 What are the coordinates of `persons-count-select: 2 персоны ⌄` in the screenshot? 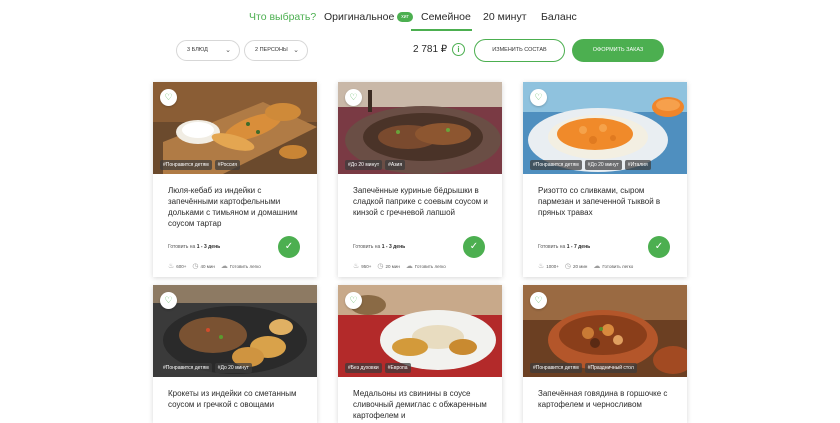 It's located at (276, 50).